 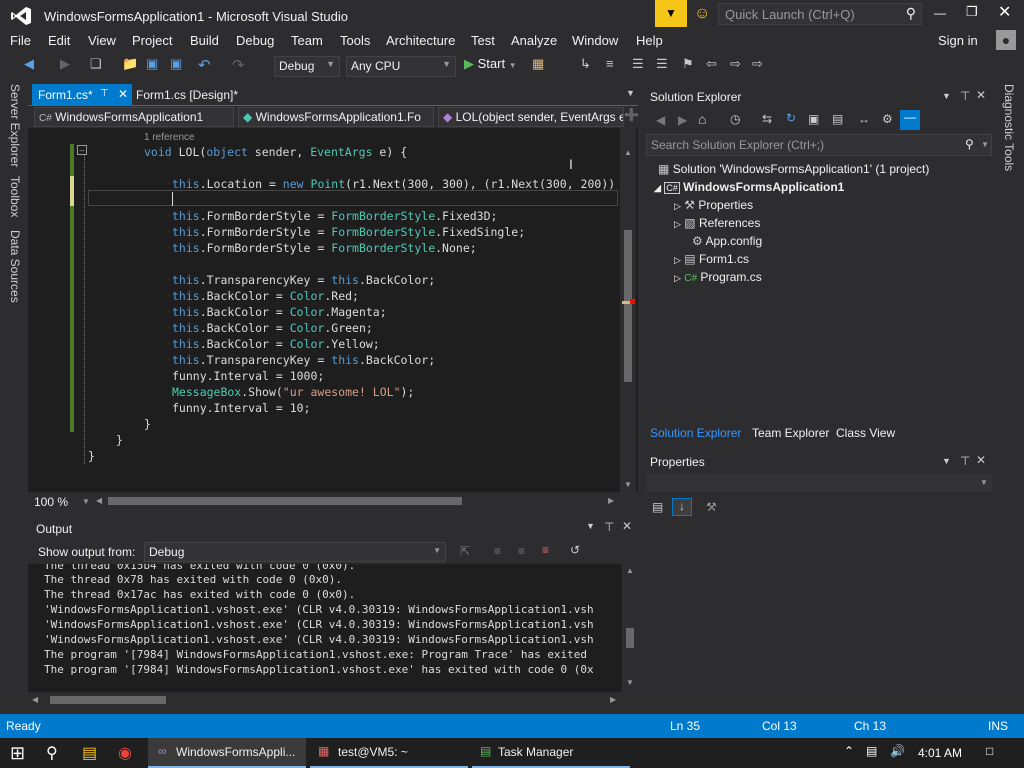 What do you see at coordinates (15, 196) in the screenshot?
I see `side-tab-toolbox: Toolbox` at bounding box center [15, 196].